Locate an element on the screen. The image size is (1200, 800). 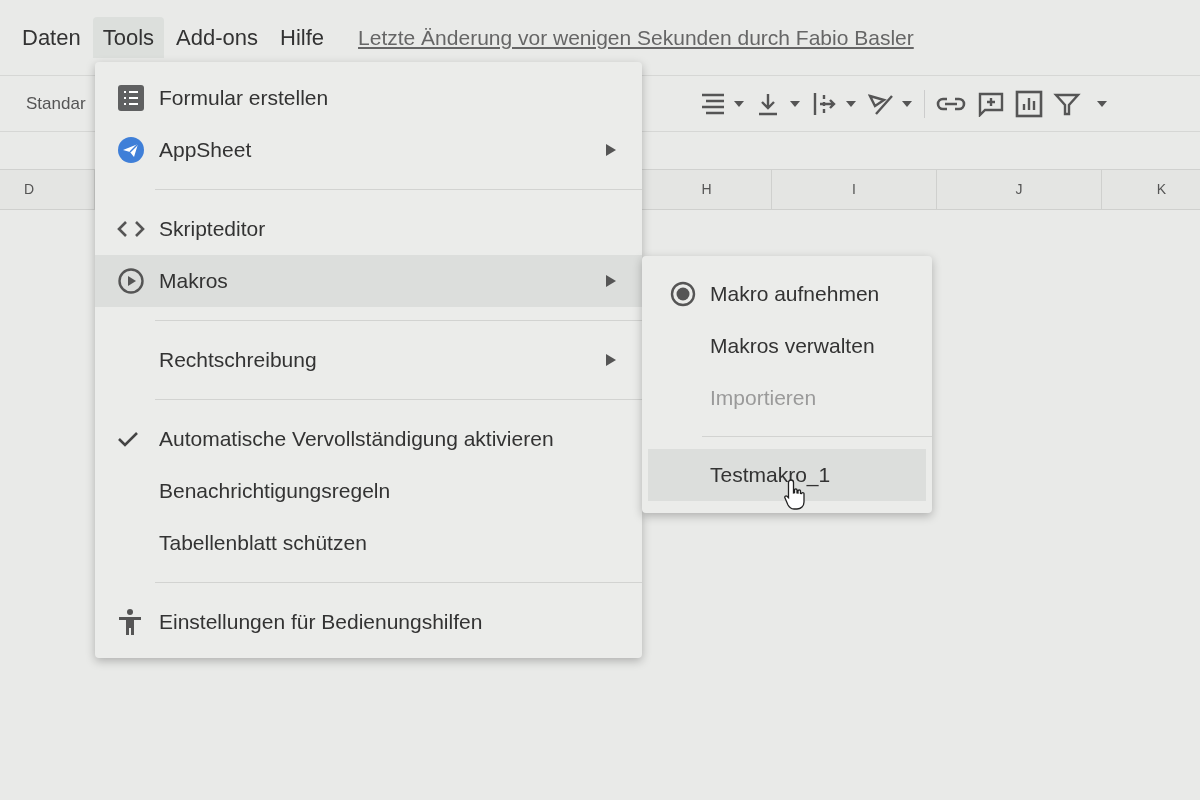
form-icon is located at coordinates (131, 98).